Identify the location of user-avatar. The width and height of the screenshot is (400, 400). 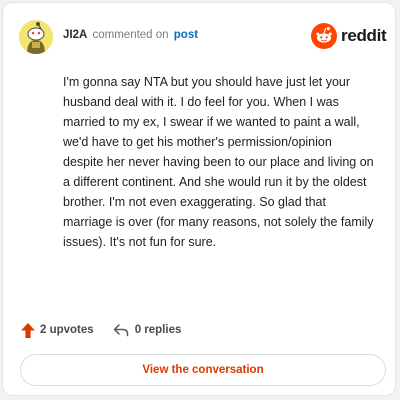
(36, 37).